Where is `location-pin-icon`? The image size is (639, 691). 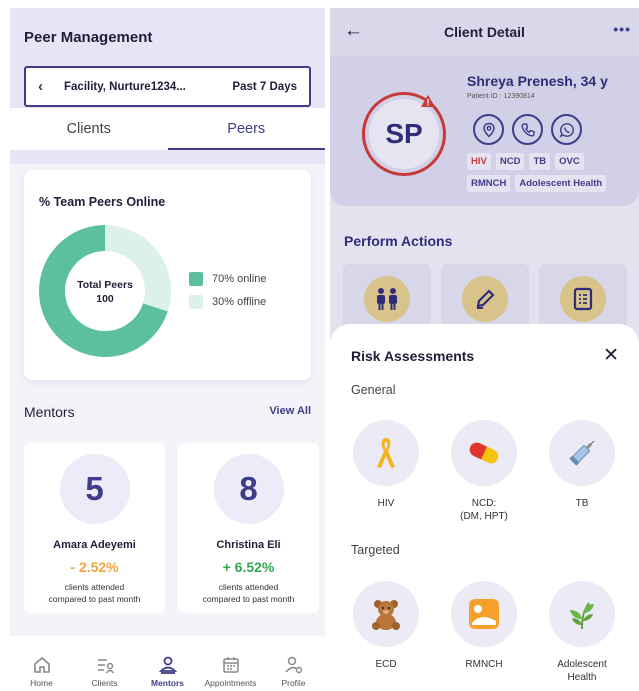
location-pin-icon is located at coordinates (488, 130).